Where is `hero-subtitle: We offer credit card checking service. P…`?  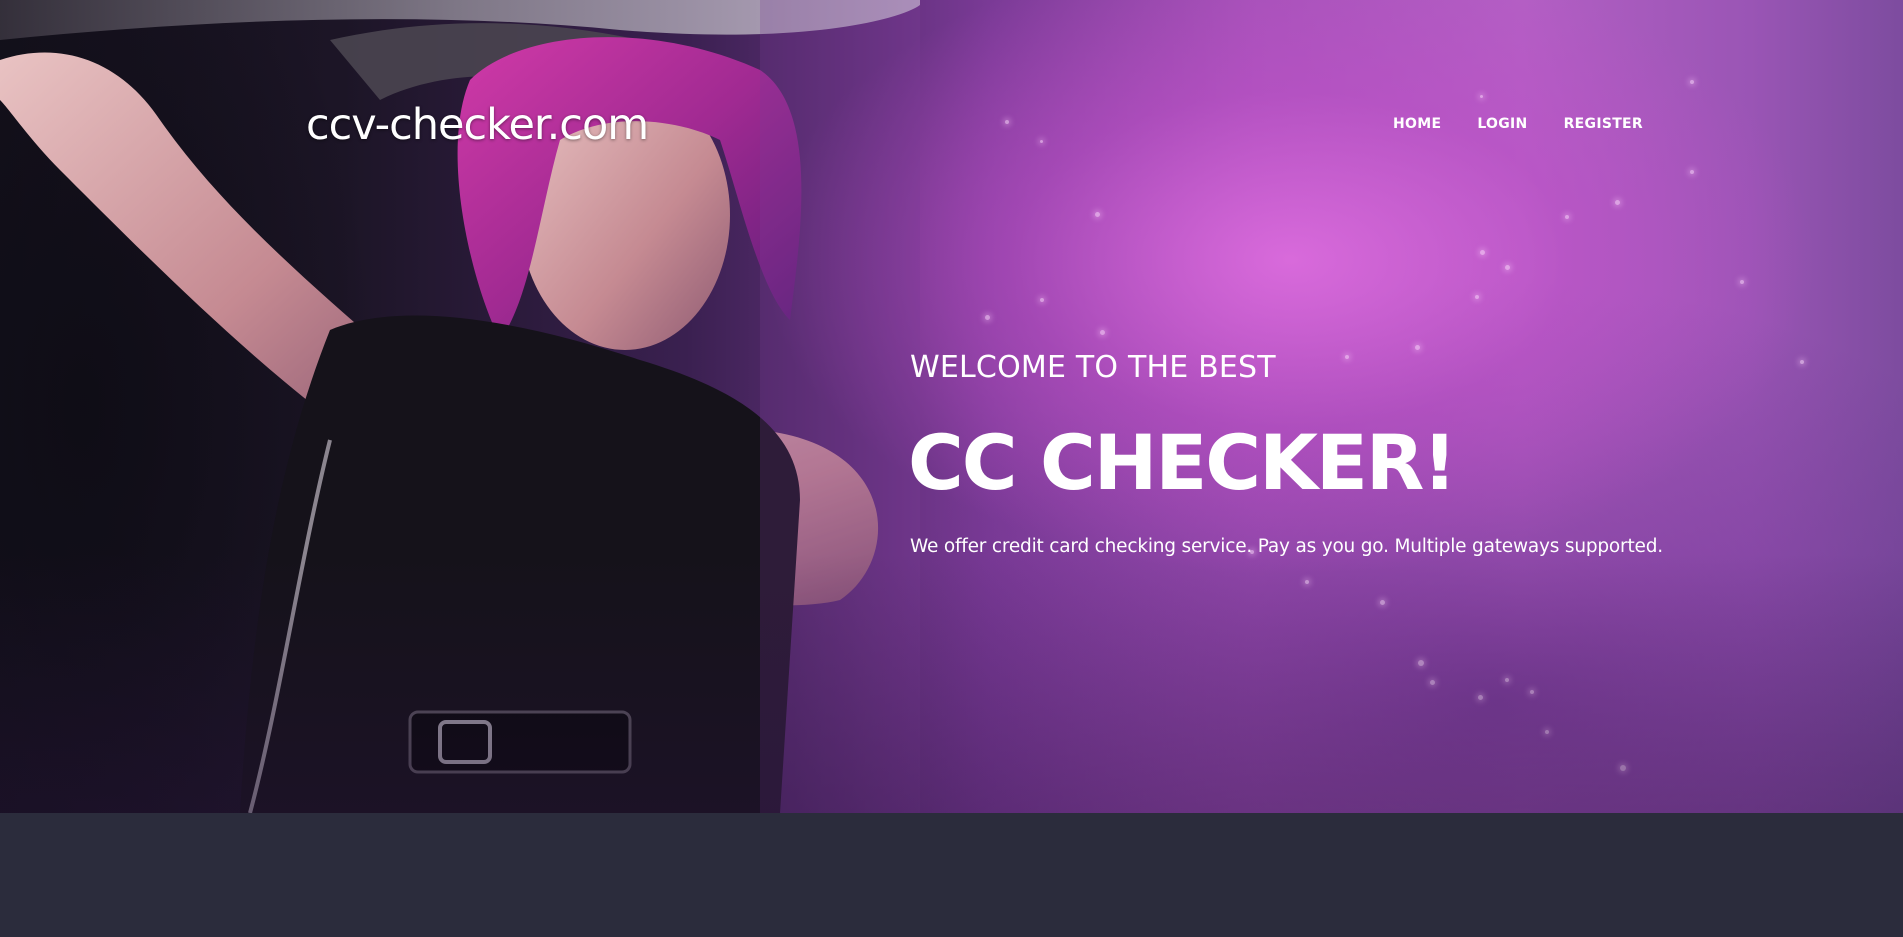
hero-subtitle: We offer credit card checking service. P… is located at coordinates (1286, 546).